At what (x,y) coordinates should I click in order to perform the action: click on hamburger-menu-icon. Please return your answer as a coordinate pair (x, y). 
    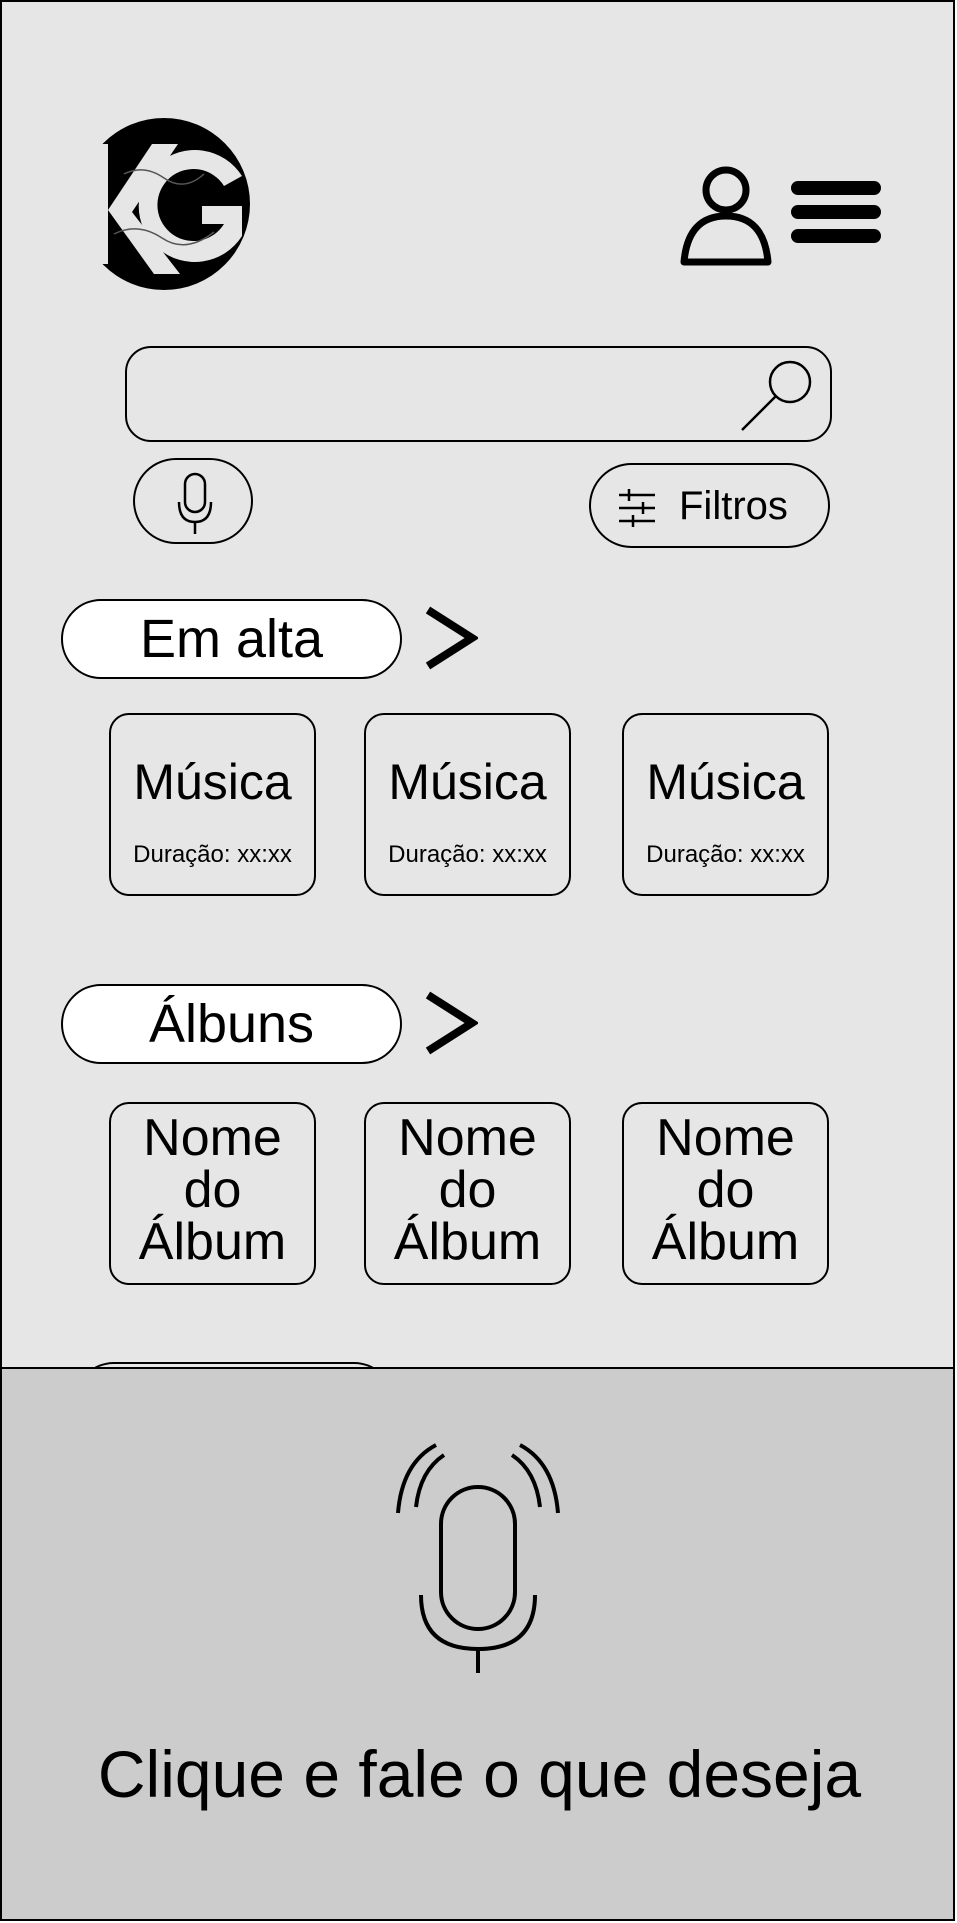
    Looking at the image, I should click on (836, 212).